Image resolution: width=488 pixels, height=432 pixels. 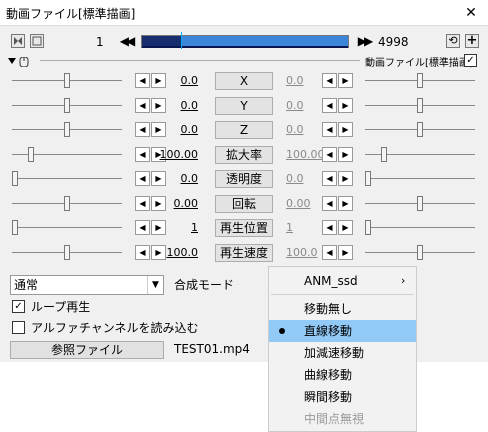 I want to click on param-row: ◀ ▶ 0.0 透明度 0.0 ◀ ▶, so click(x=244, y=179).